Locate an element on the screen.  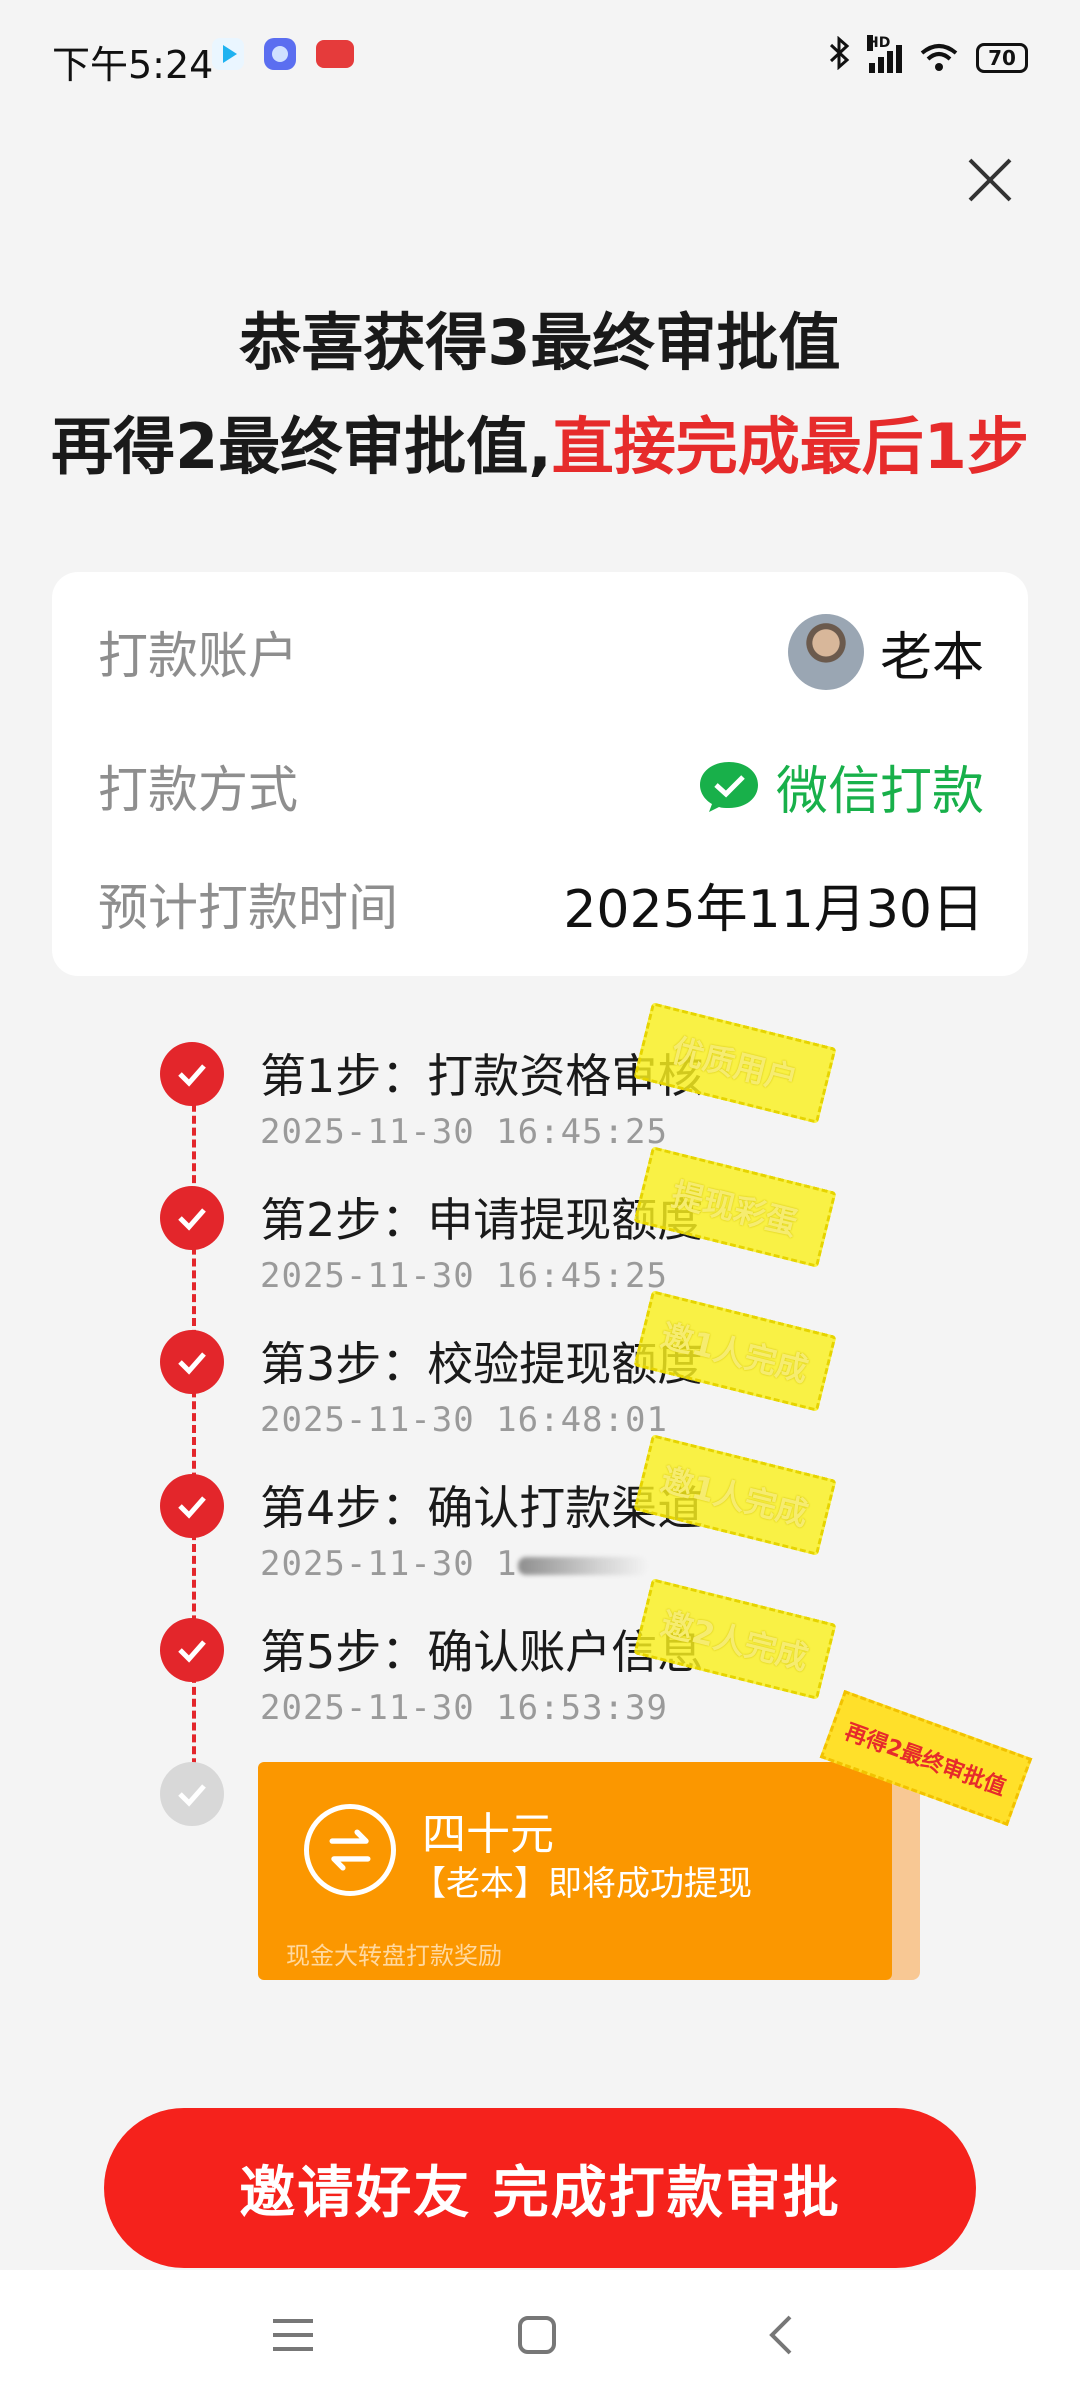
account-label: 打款账户 is located at coordinates (198, 656).